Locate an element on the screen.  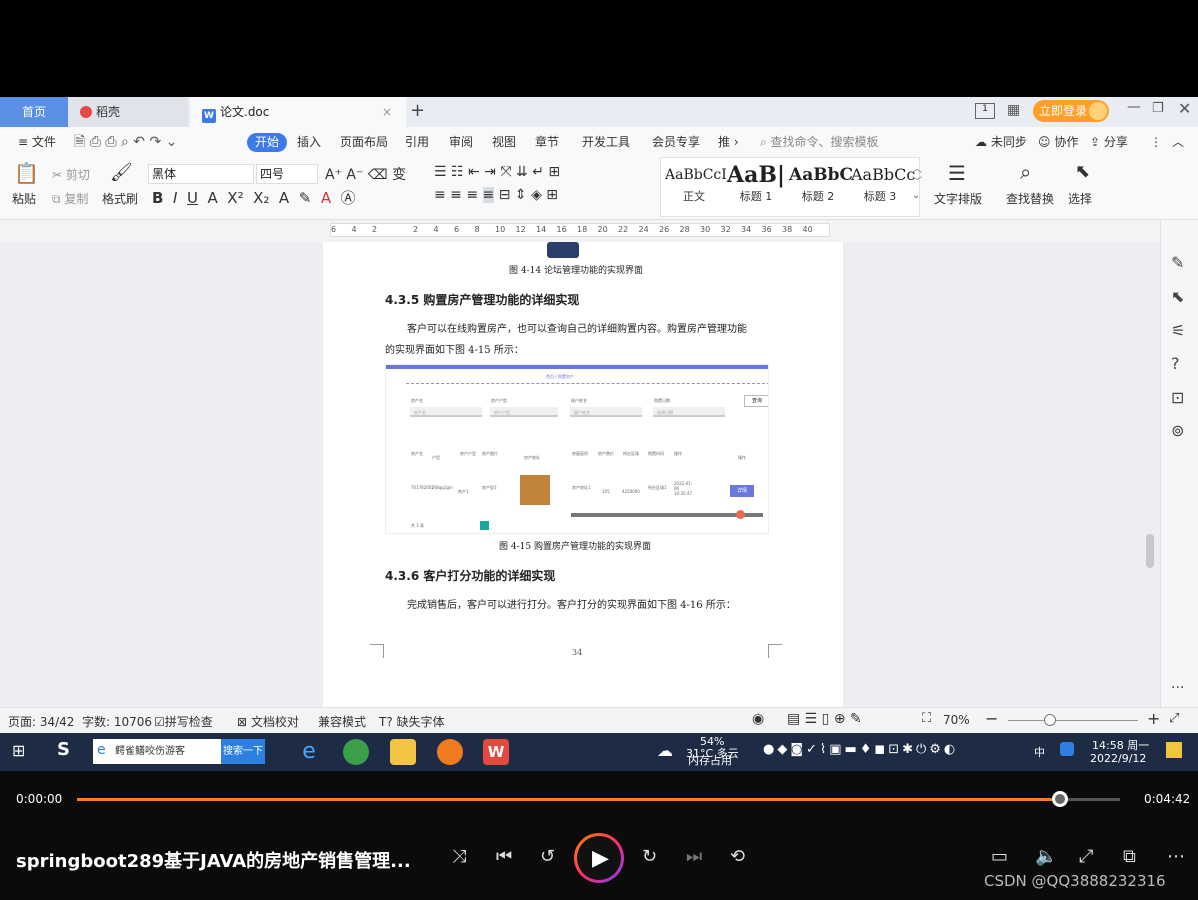
subtitles-icon: ▭ is located at coordinates (999, 857).